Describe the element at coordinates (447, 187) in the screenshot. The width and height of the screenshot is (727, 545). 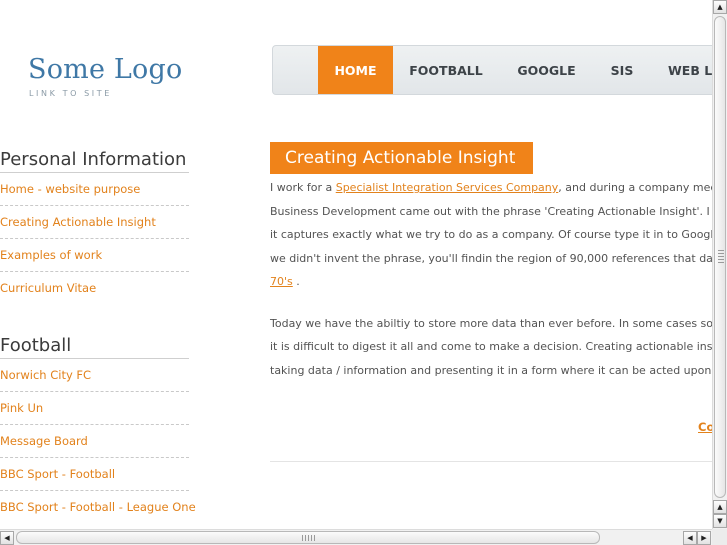
I see `company-link: Specialist Integration Services Company` at that location.